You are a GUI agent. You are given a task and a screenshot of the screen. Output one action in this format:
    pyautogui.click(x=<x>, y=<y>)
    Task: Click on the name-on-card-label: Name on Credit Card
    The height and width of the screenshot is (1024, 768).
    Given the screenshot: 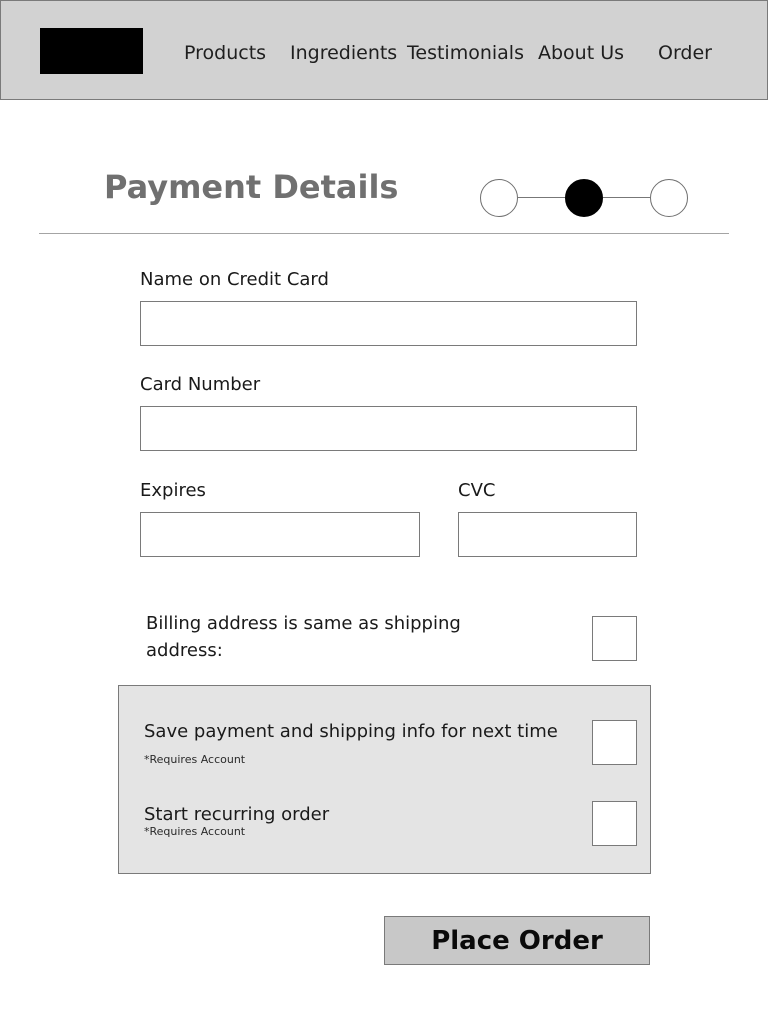 What is the action you would take?
    pyautogui.click(x=234, y=279)
    